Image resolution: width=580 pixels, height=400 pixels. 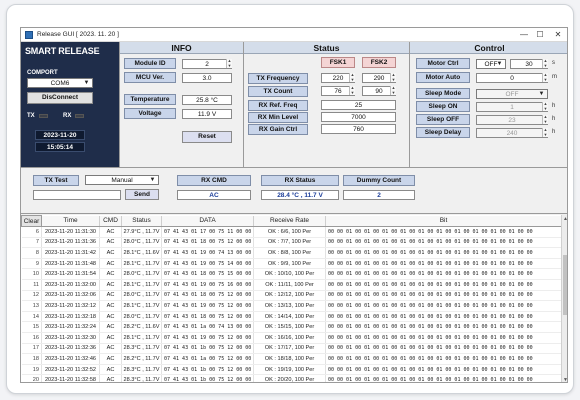 I want to click on row-index: 17, so click(x=31, y=349).